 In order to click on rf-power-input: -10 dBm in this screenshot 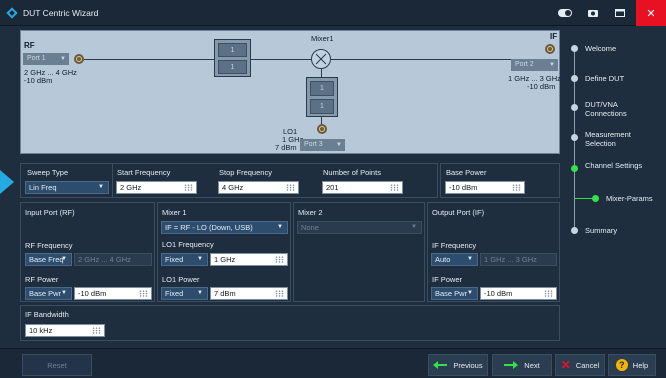, I will do `click(113, 293)`.